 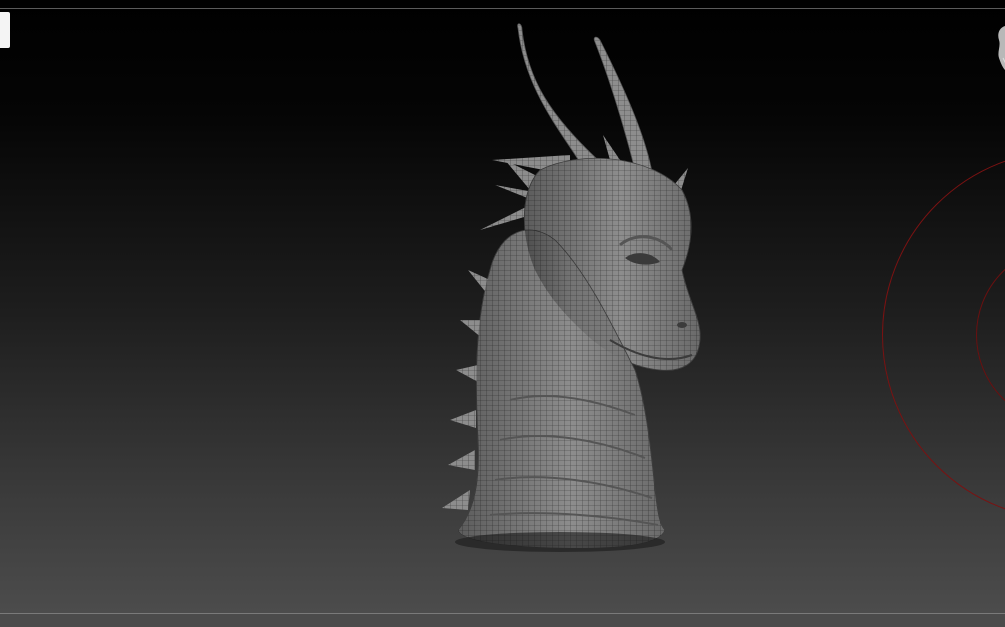 I want to click on main-color-swatch, so click(x=5, y=30).